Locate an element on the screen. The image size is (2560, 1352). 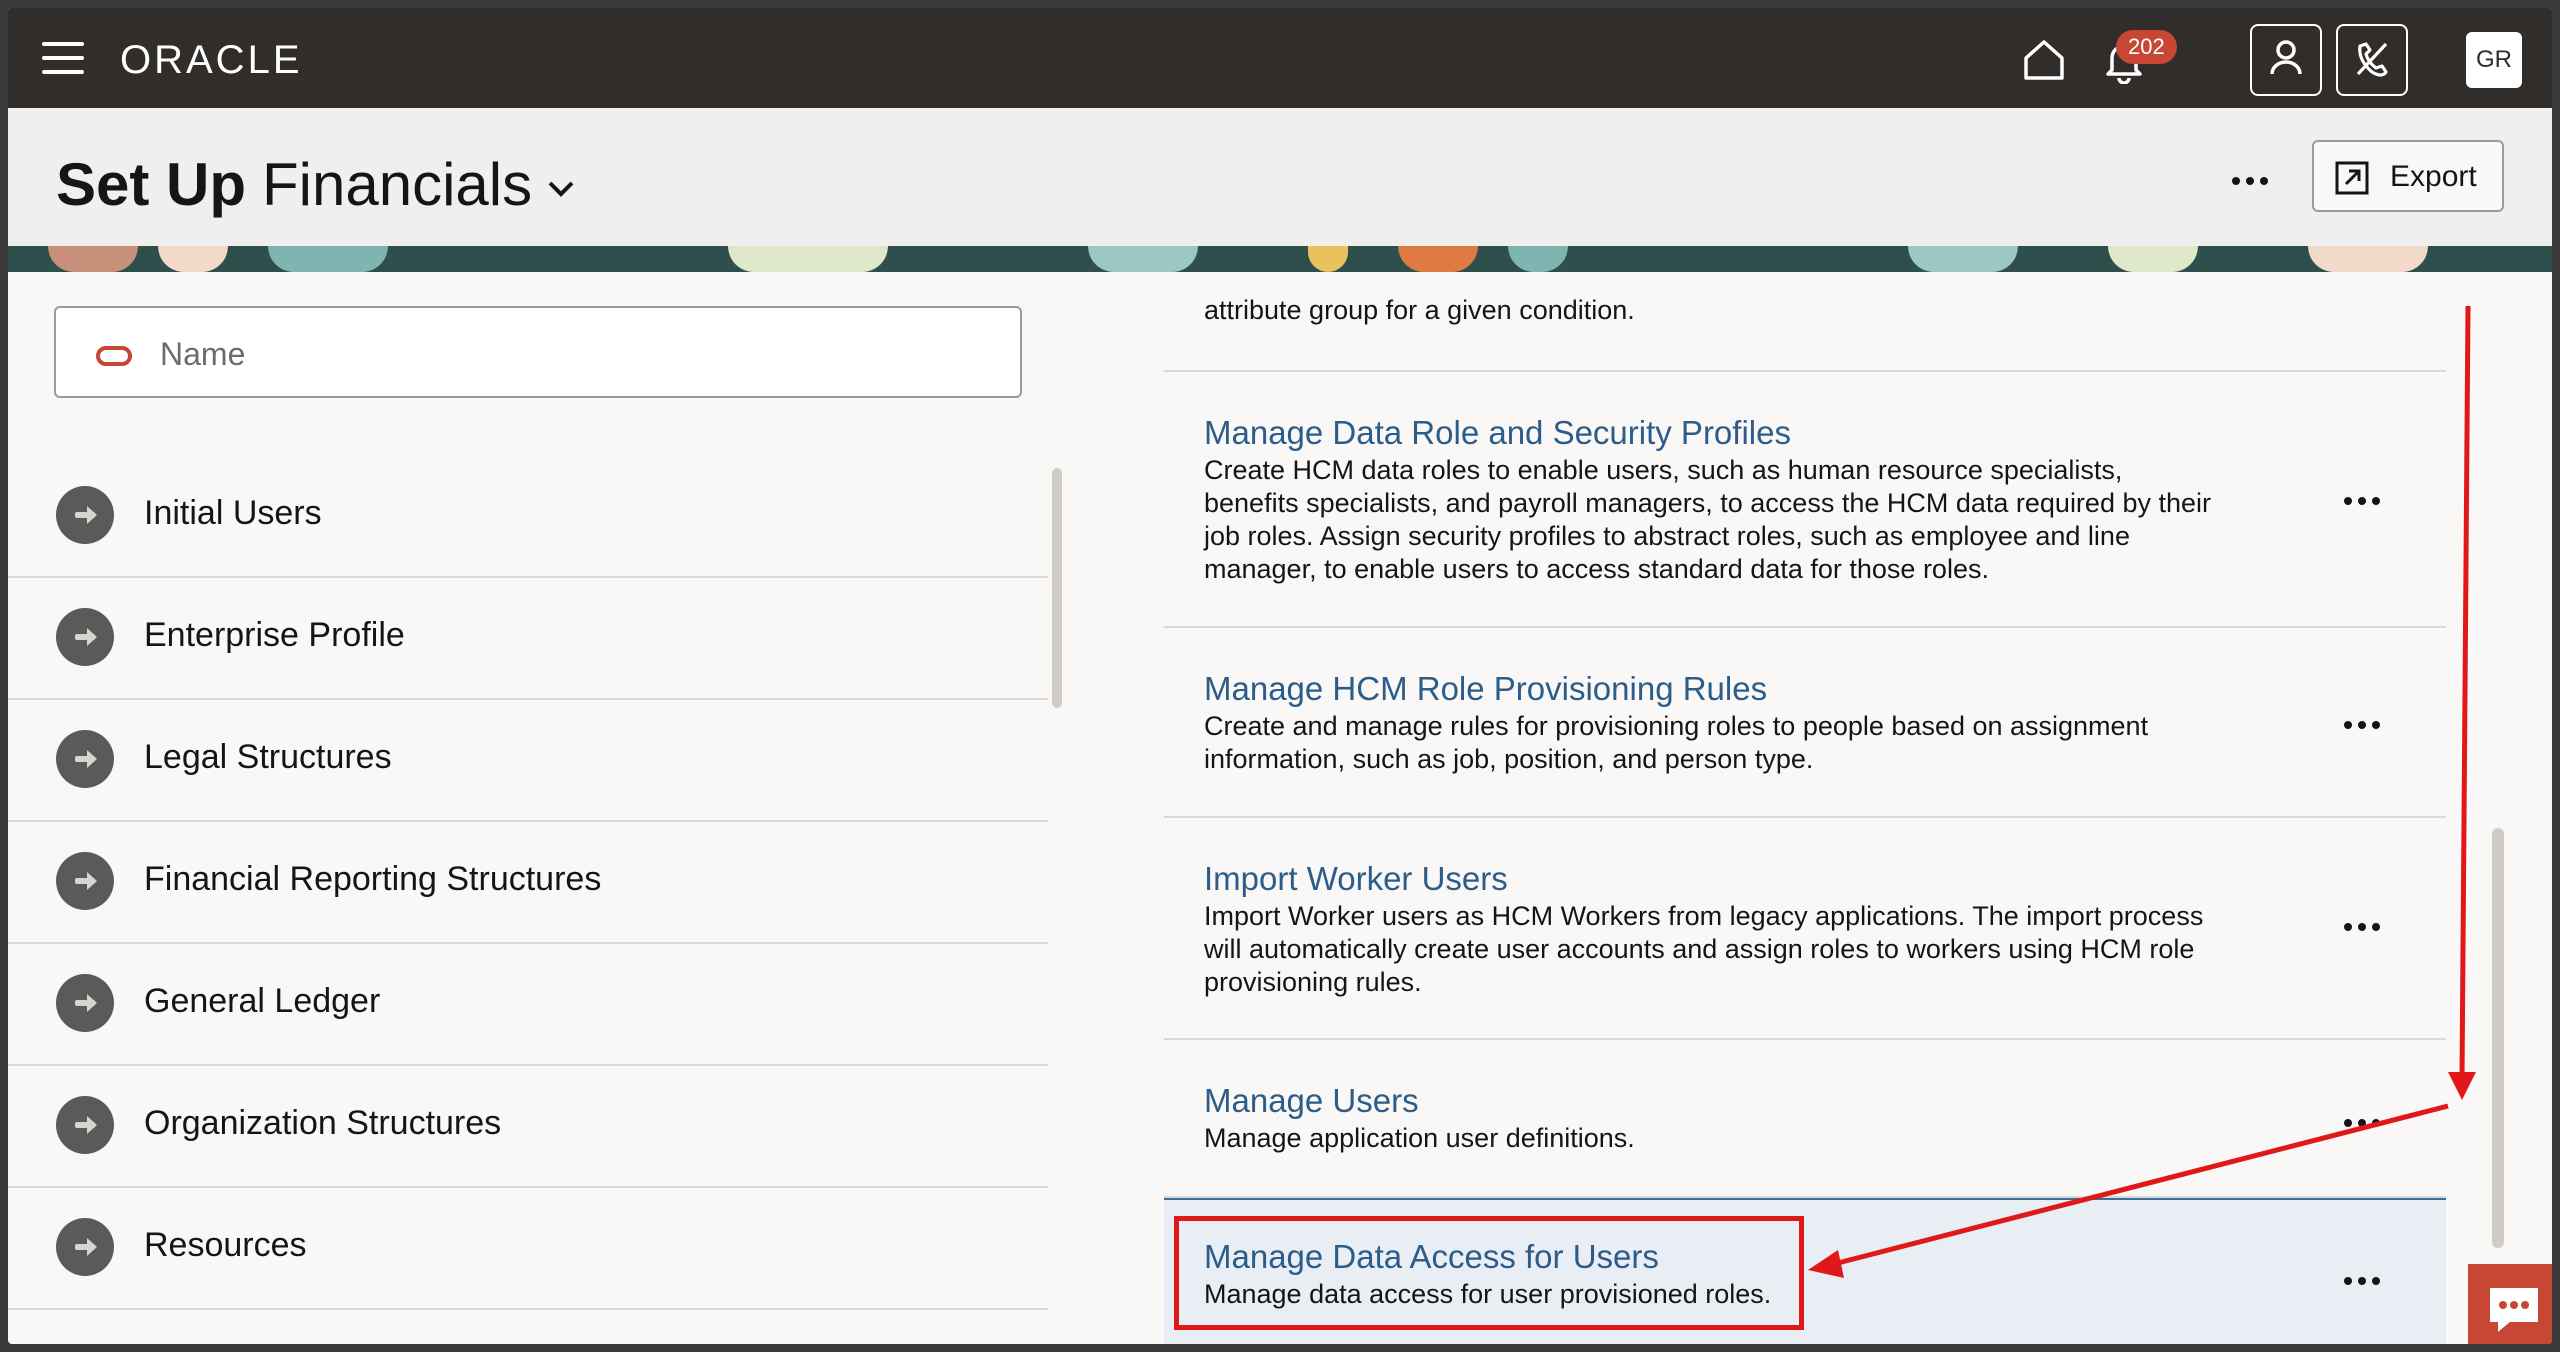
chat-button is located at coordinates (2510, 1304).